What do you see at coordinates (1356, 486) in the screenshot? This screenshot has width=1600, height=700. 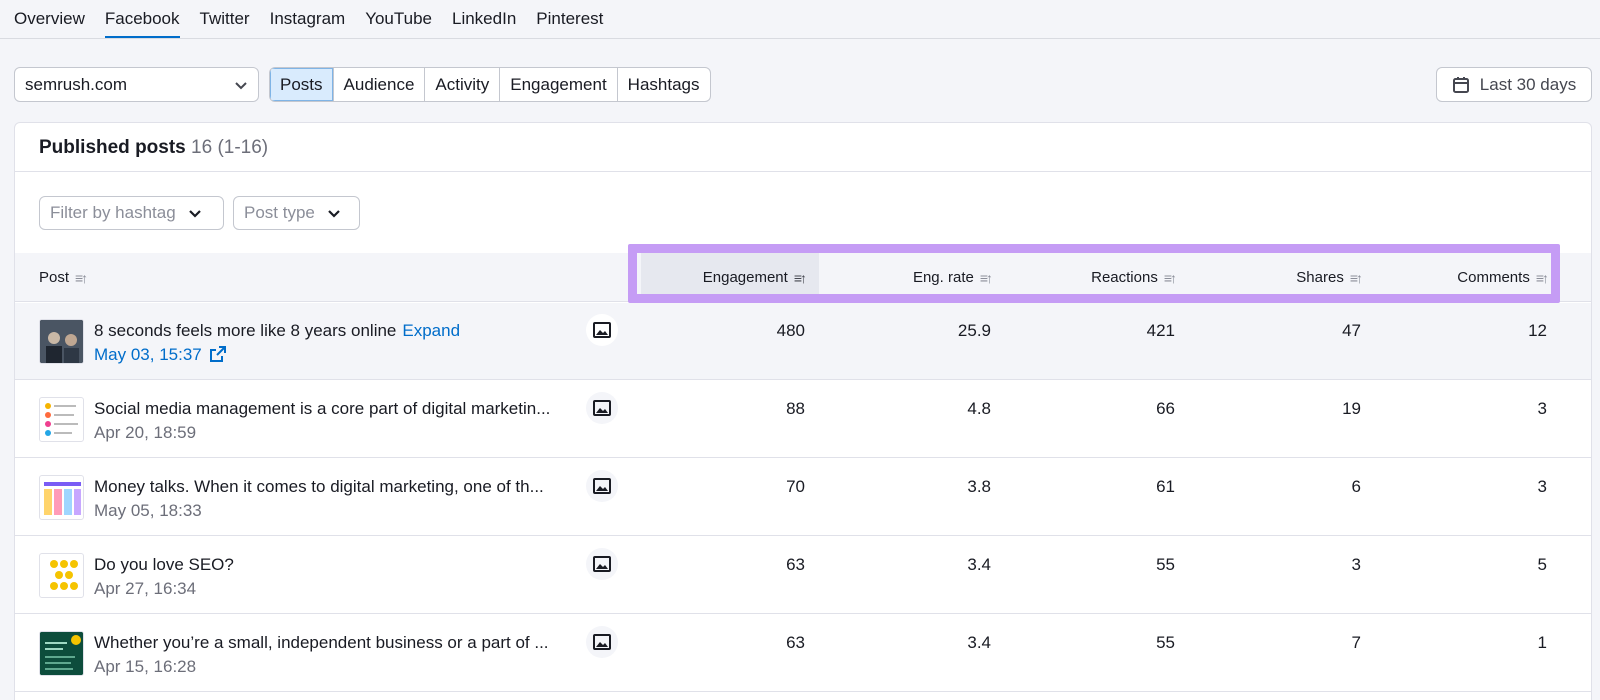 I see `cell-shares: 6` at bounding box center [1356, 486].